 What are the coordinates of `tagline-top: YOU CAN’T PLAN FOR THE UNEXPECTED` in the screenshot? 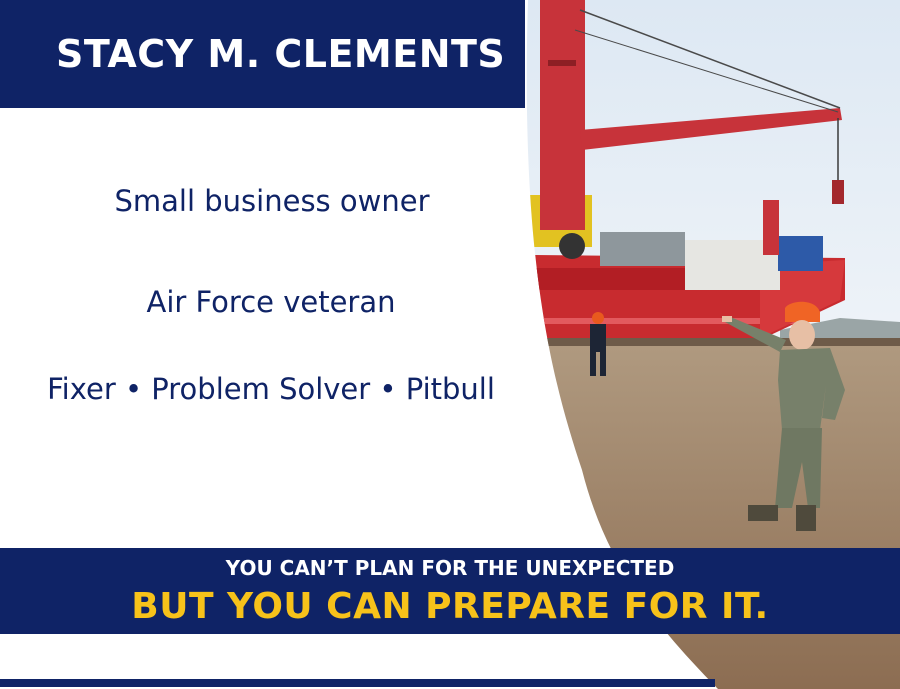 It's located at (450, 568).